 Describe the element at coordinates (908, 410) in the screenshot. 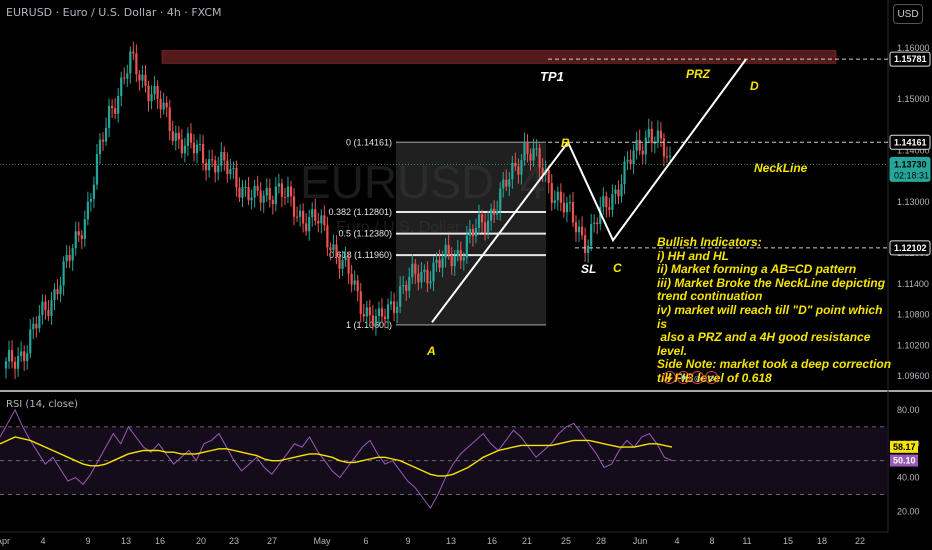

I see `rsi-axis-tick: 80.00` at that location.